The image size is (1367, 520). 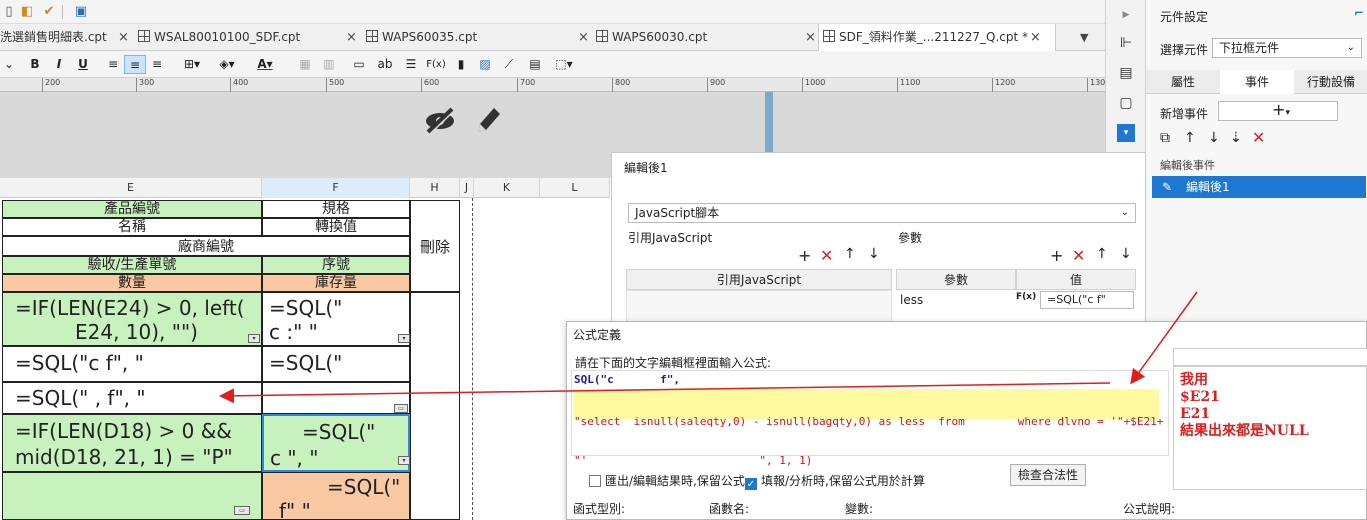 What do you see at coordinates (1278, 111) in the screenshot?
I see `add-event-button: +▾` at bounding box center [1278, 111].